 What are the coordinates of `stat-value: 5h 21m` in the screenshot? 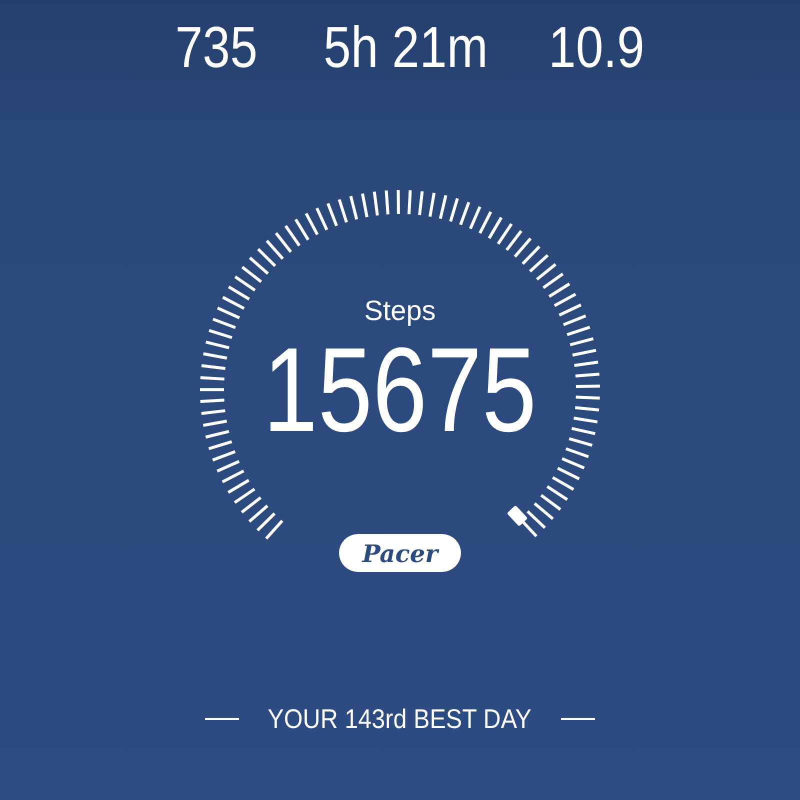 It's located at (406, 48).